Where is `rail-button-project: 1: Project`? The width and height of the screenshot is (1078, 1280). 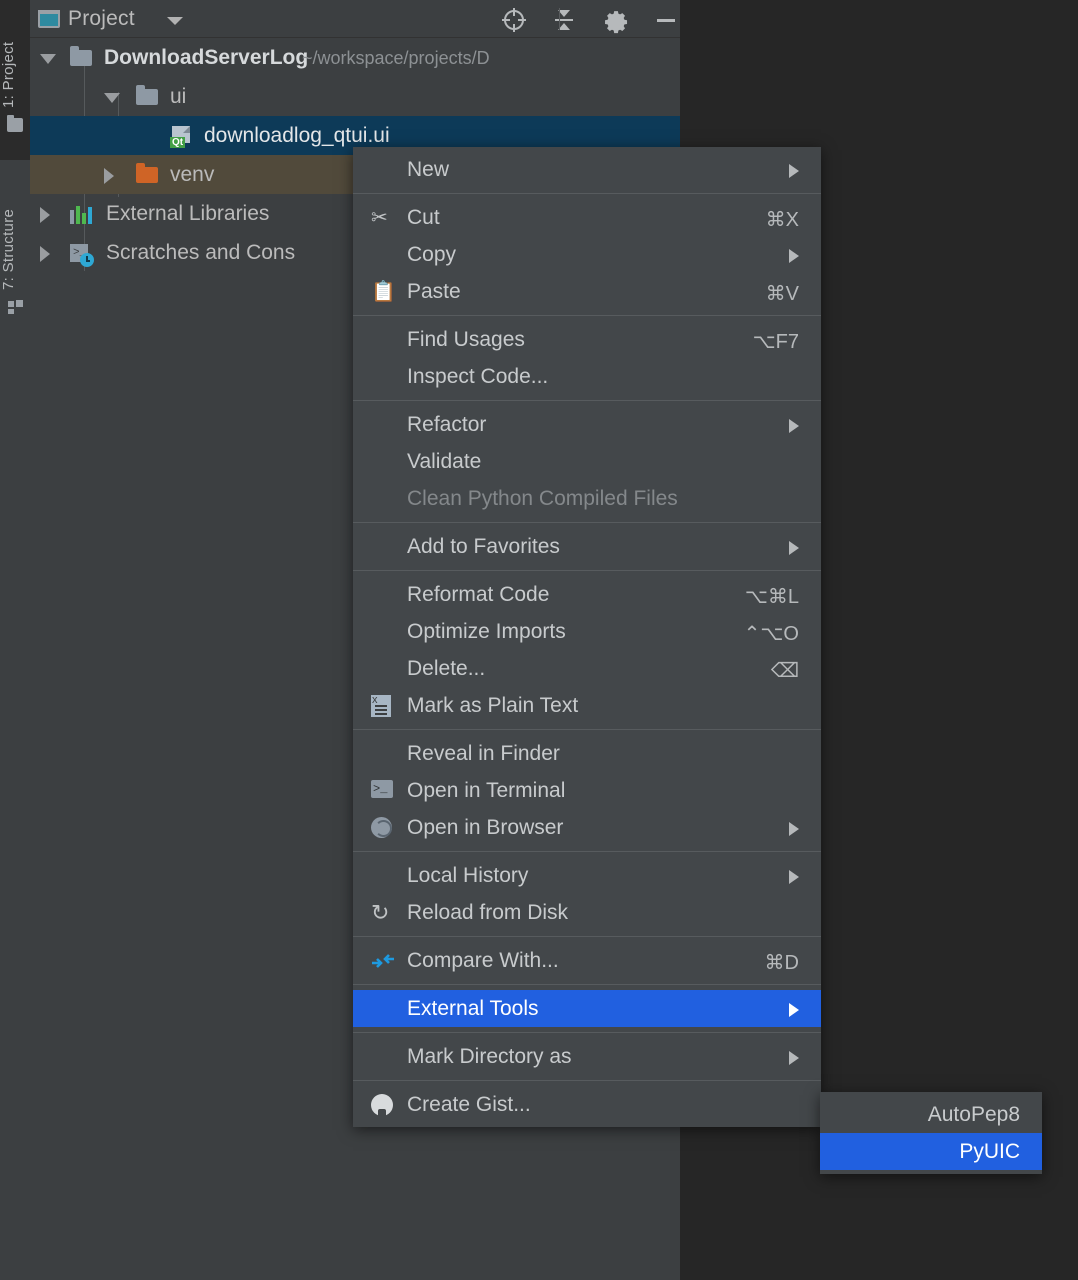 rail-button-project: 1: Project is located at coordinates (15, 58).